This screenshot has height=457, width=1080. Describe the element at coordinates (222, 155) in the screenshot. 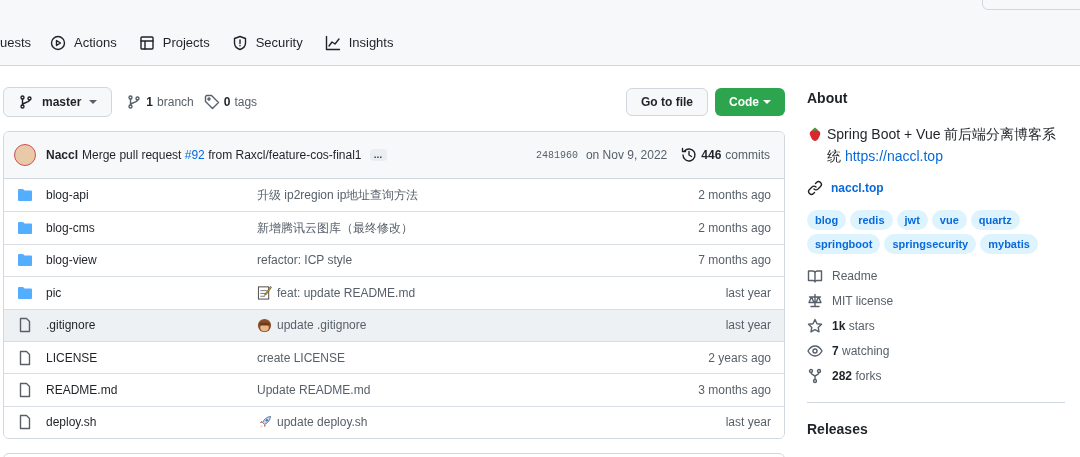

I see `commit-message: Merge pull request #92 from Raxcl/feature-cos-final1` at that location.